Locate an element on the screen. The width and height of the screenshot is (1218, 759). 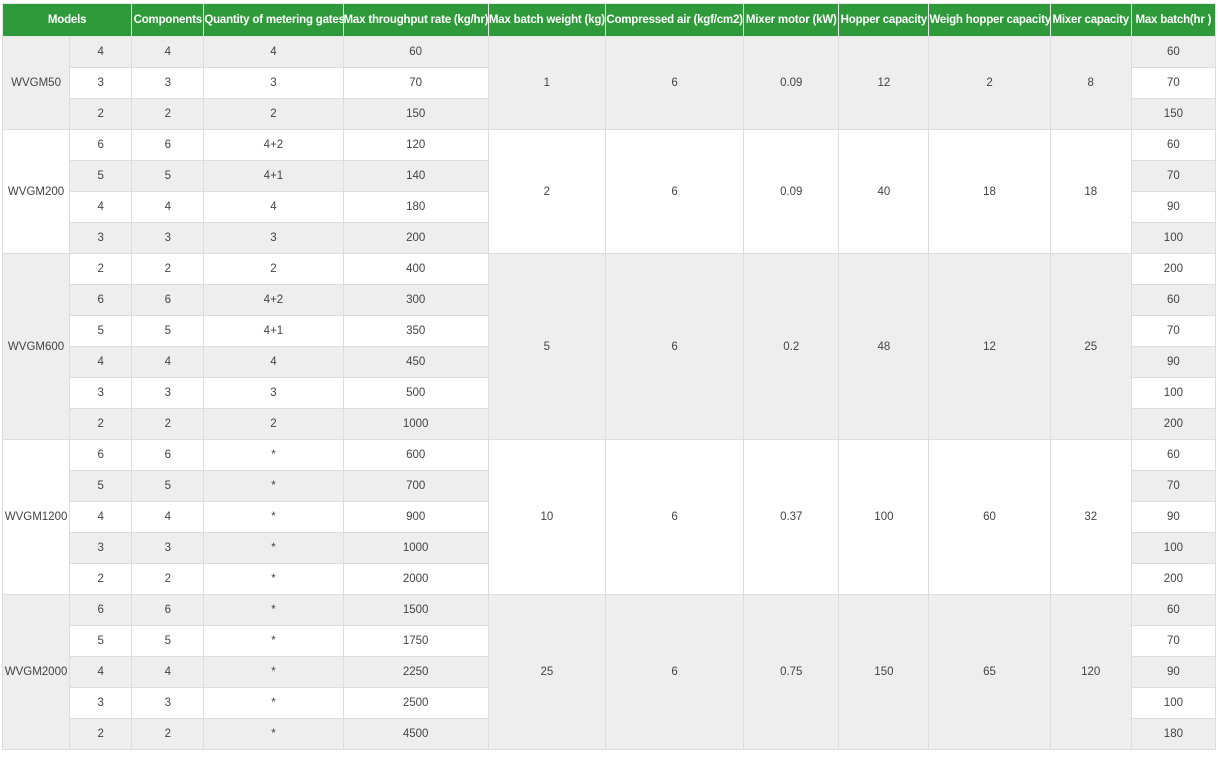
max-batch-weight-cell: 10 is located at coordinates (546, 517).